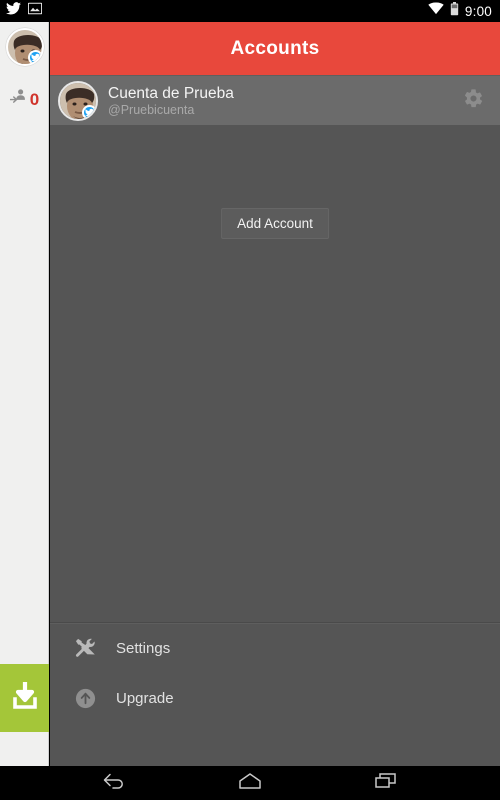  Describe the element at coordinates (436, 11) in the screenshot. I see `wifi-icon` at that location.